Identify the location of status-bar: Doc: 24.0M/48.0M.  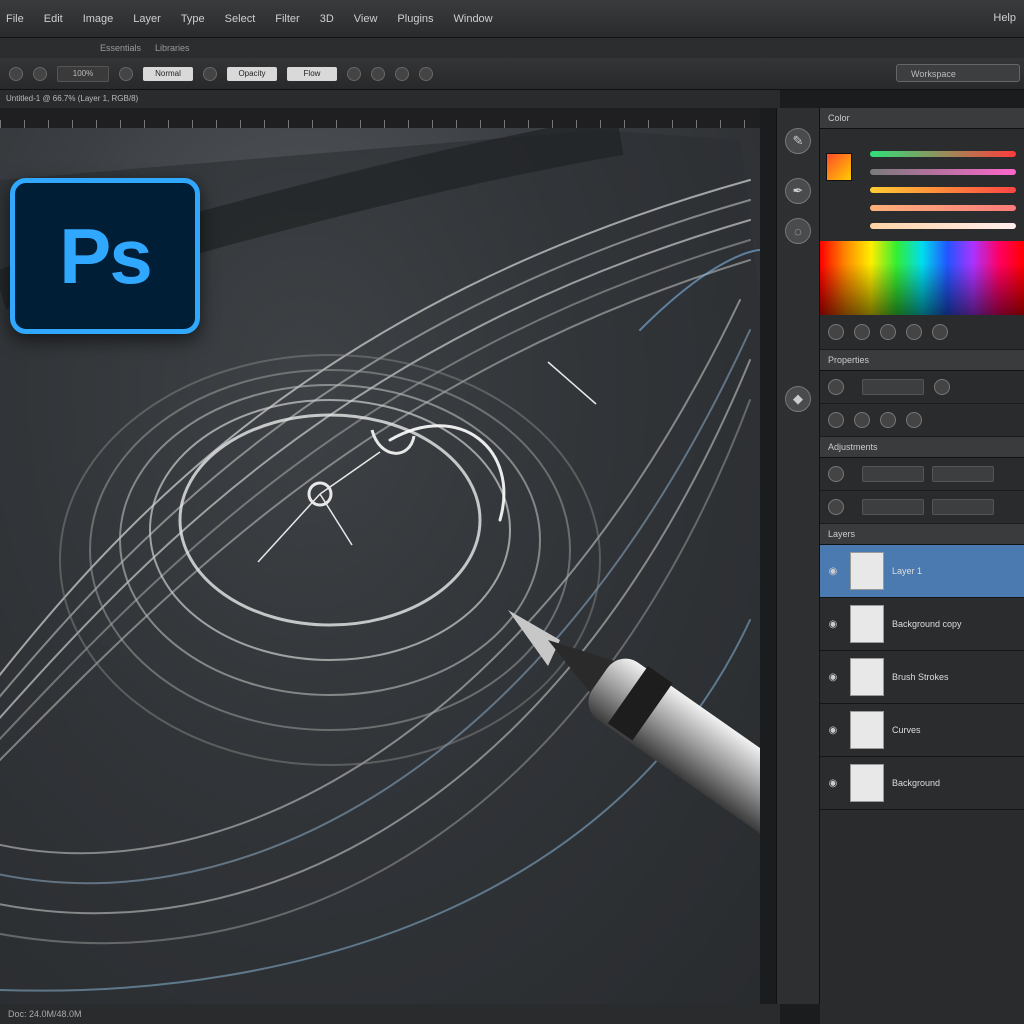
(390, 1014).